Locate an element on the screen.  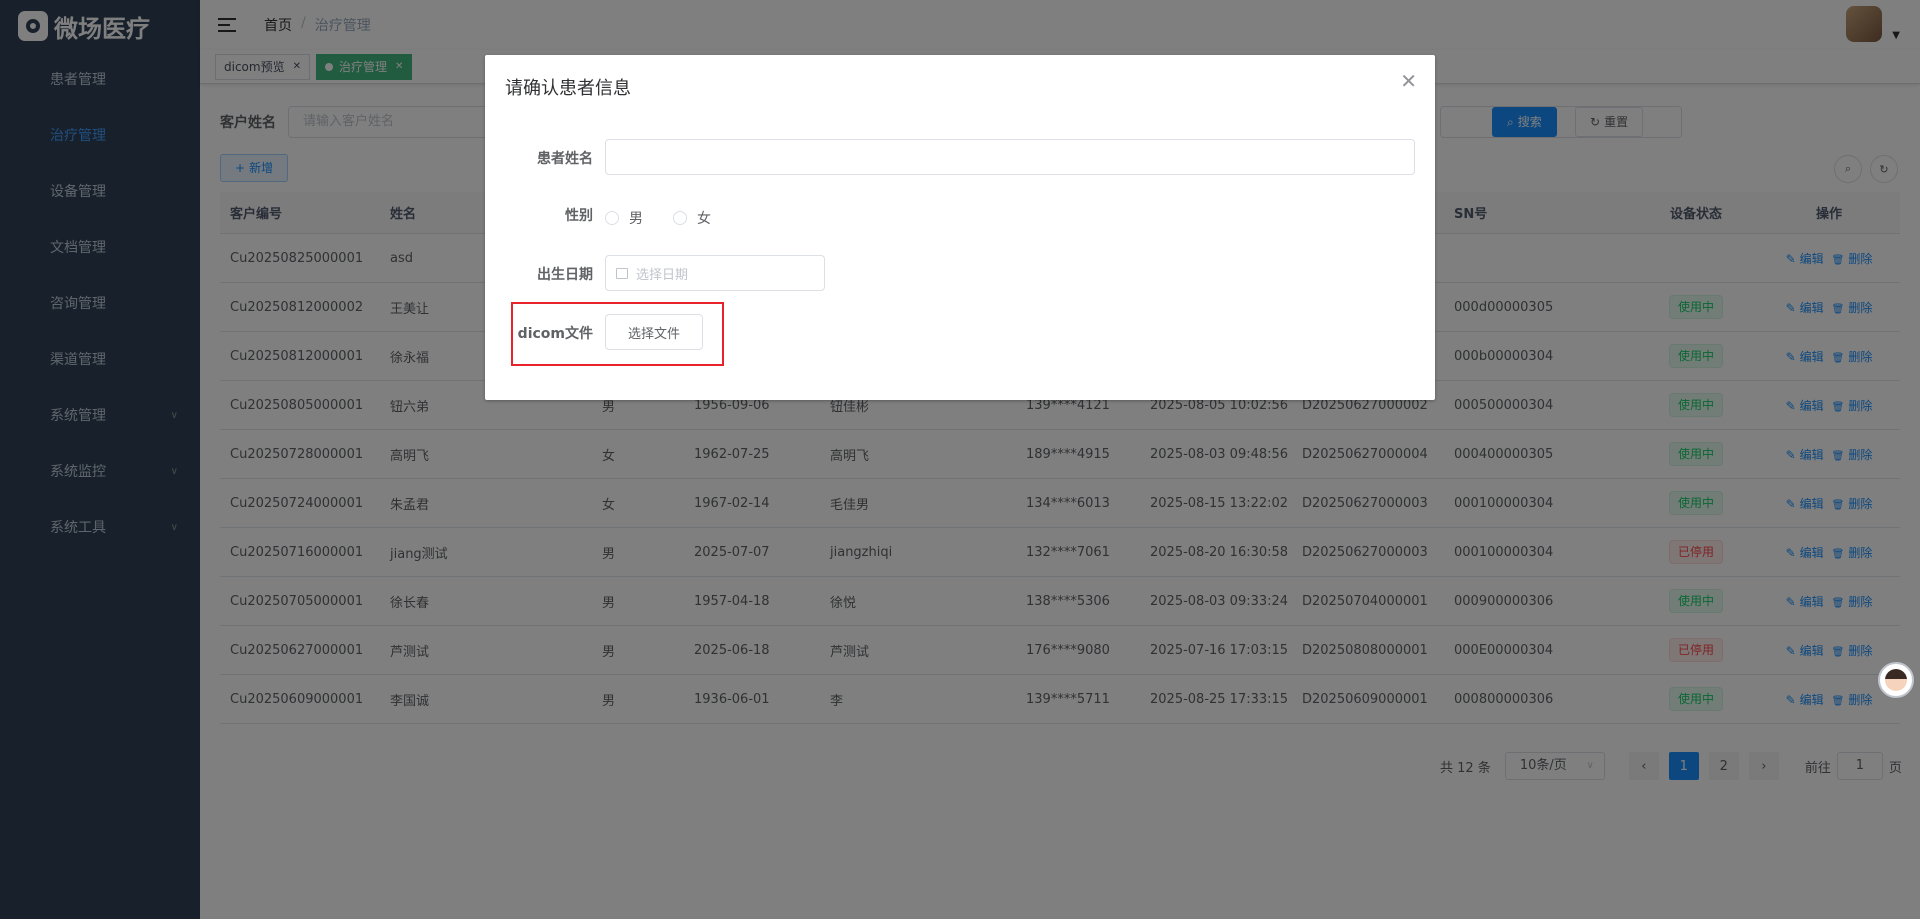
calendar-icon is located at coordinates (622, 273).